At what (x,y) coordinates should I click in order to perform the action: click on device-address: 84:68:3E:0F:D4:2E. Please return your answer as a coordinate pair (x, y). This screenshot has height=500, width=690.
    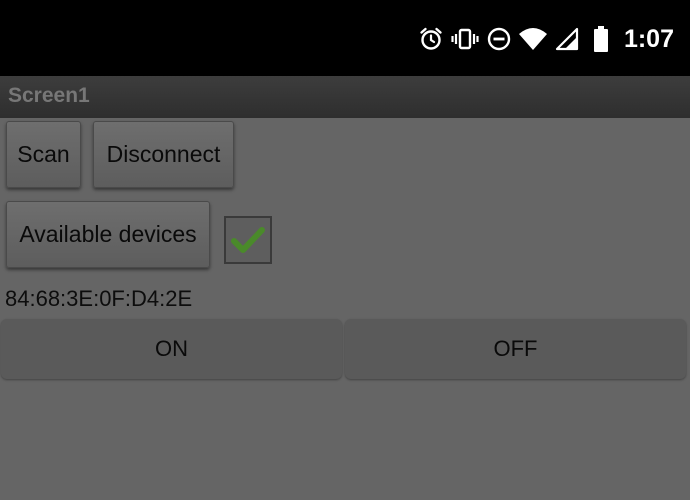
    Looking at the image, I should click on (99, 298).